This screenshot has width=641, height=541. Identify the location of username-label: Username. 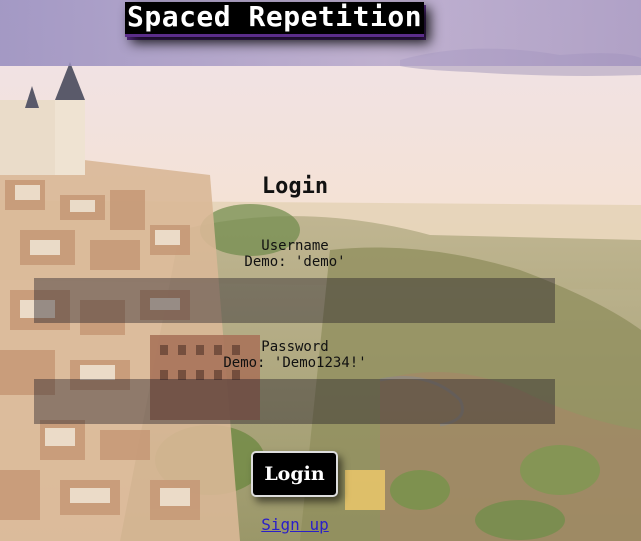
(295, 246).